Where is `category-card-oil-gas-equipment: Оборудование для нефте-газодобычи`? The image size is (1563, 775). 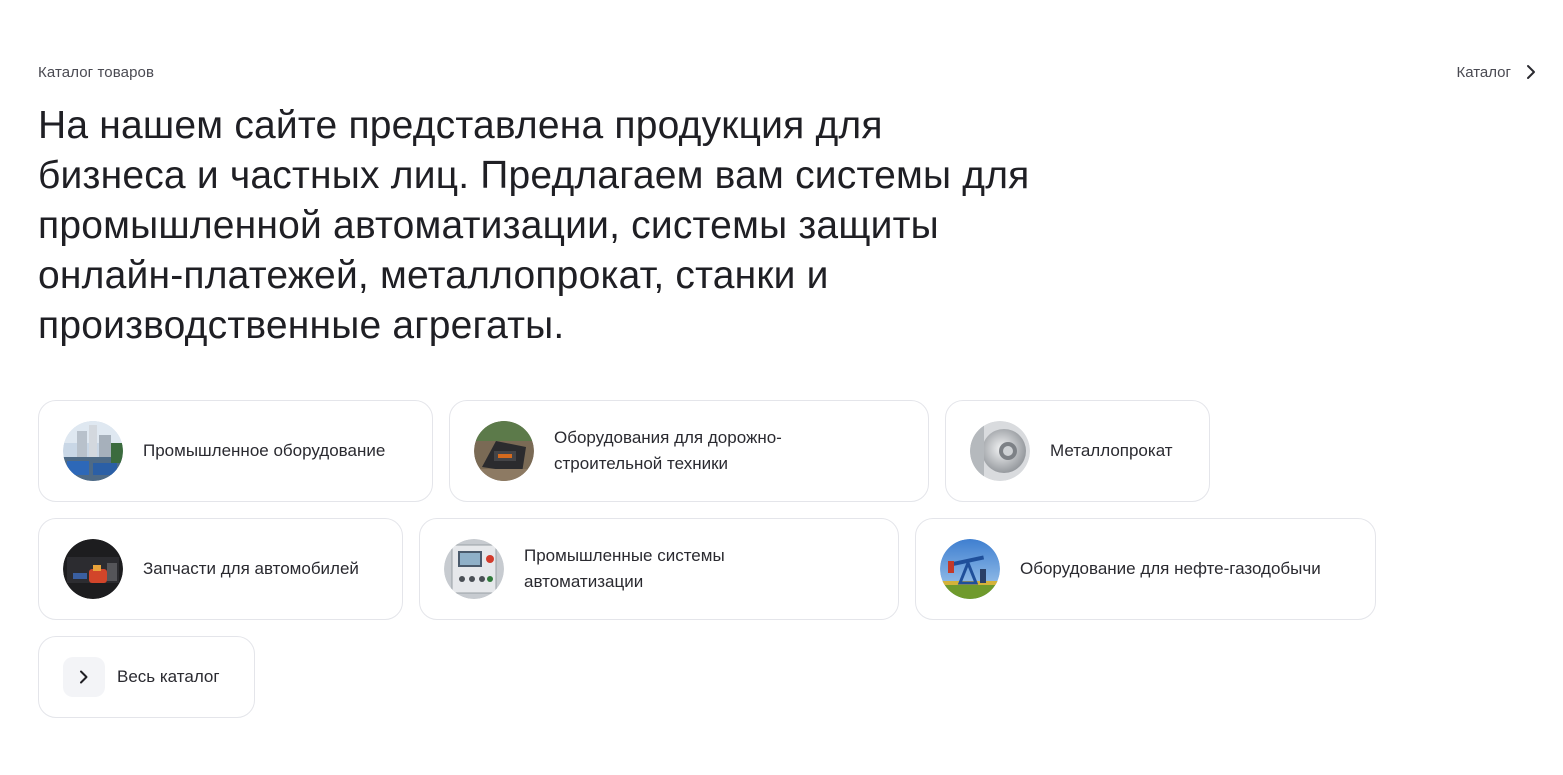
category-card-oil-gas-equipment: Оборудование для нефте-газодобычи is located at coordinates (1145, 569).